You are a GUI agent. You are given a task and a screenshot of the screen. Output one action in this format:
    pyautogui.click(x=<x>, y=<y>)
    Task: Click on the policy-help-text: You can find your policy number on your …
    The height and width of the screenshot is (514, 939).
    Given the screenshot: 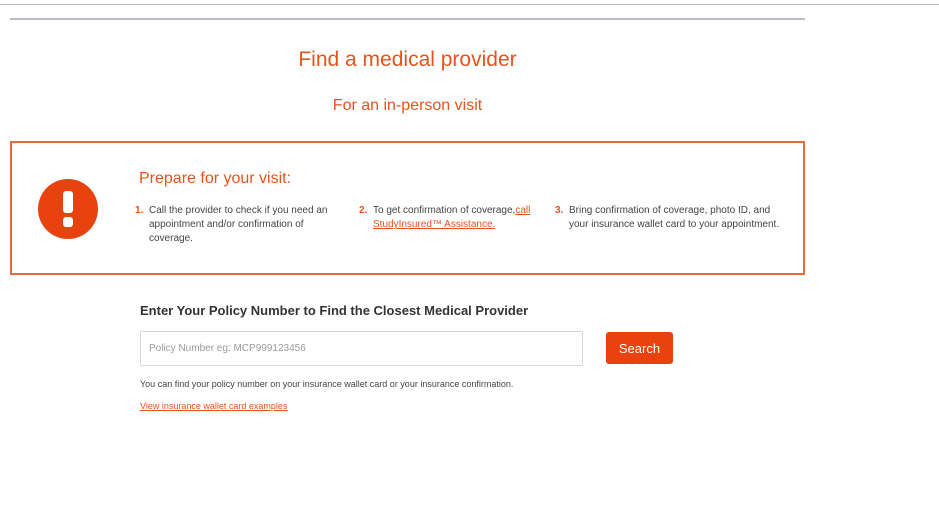 What is the action you would take?
    pyautogui.click(x=327, y=384)
    